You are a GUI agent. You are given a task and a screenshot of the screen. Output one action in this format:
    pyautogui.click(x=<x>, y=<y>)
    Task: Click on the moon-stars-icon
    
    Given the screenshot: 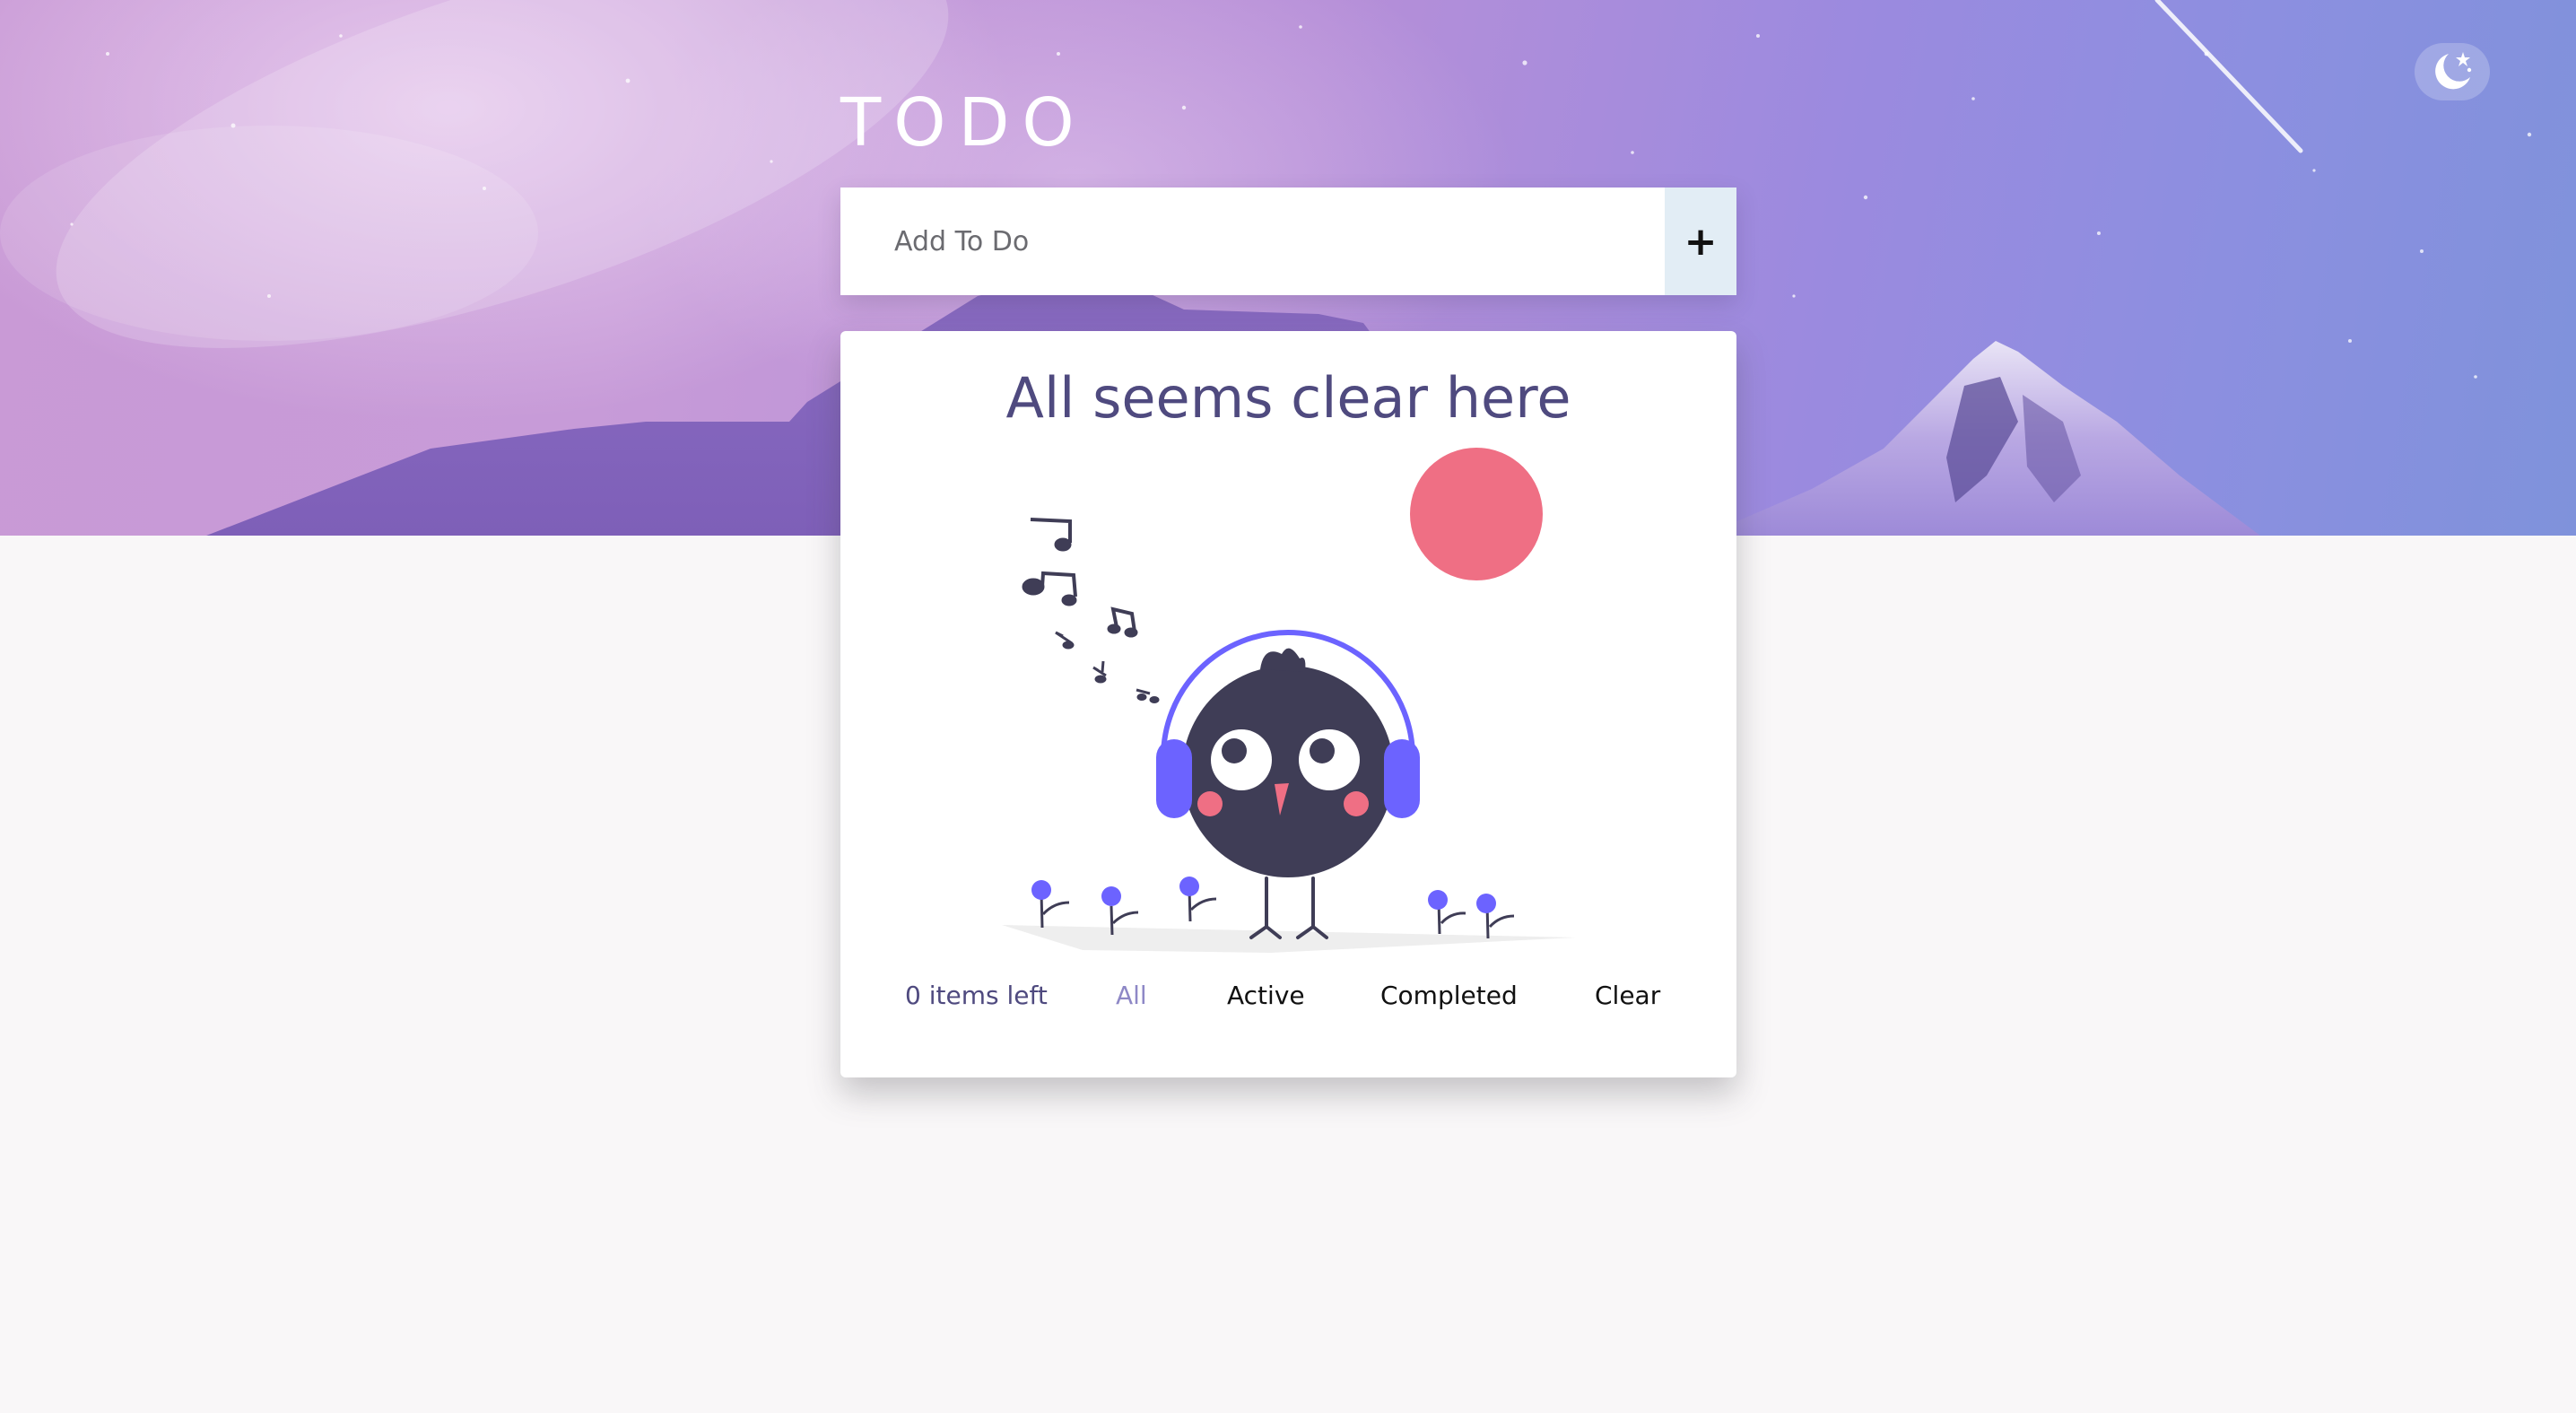 What is the action you would take?
    pyautogui.click(x=2453, y=71)
    